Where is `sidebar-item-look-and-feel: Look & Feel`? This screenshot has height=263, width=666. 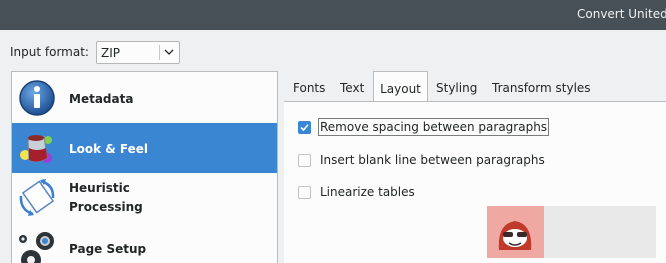 sidebar-item-look-and-feel: Look & Feel is located at coordinates (144, 148).